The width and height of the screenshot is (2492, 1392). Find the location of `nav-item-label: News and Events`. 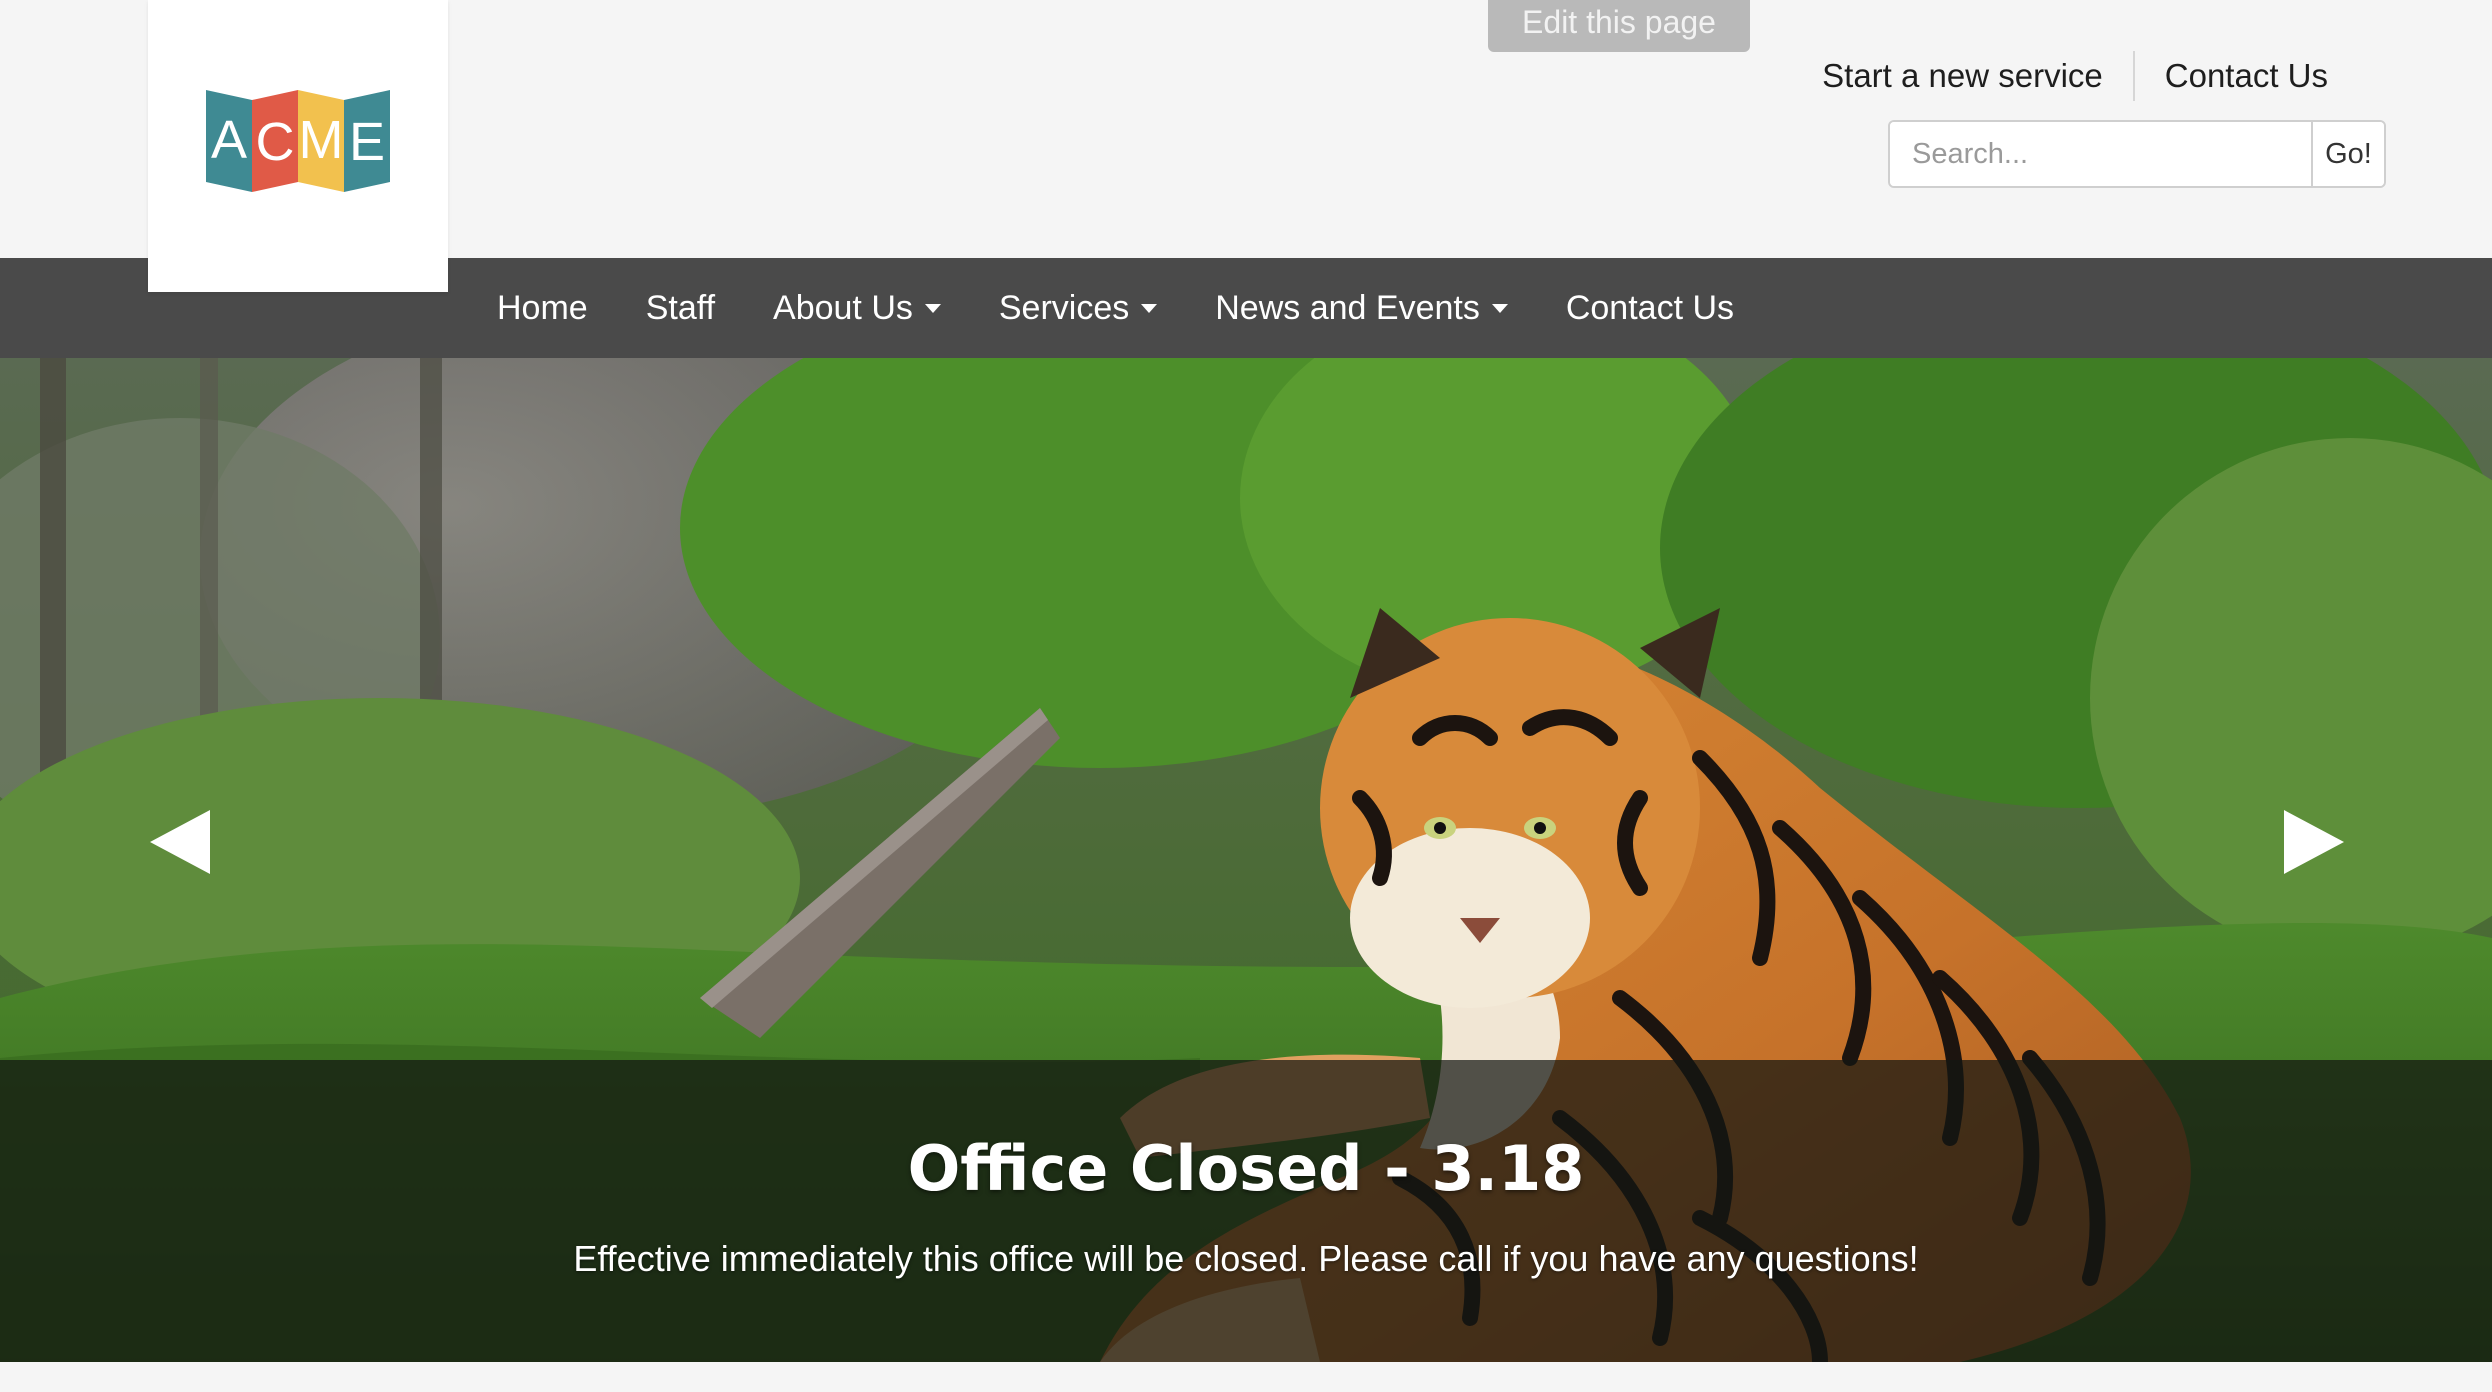

nav-item-label: News and Events is located at coordinates (1347, 308).